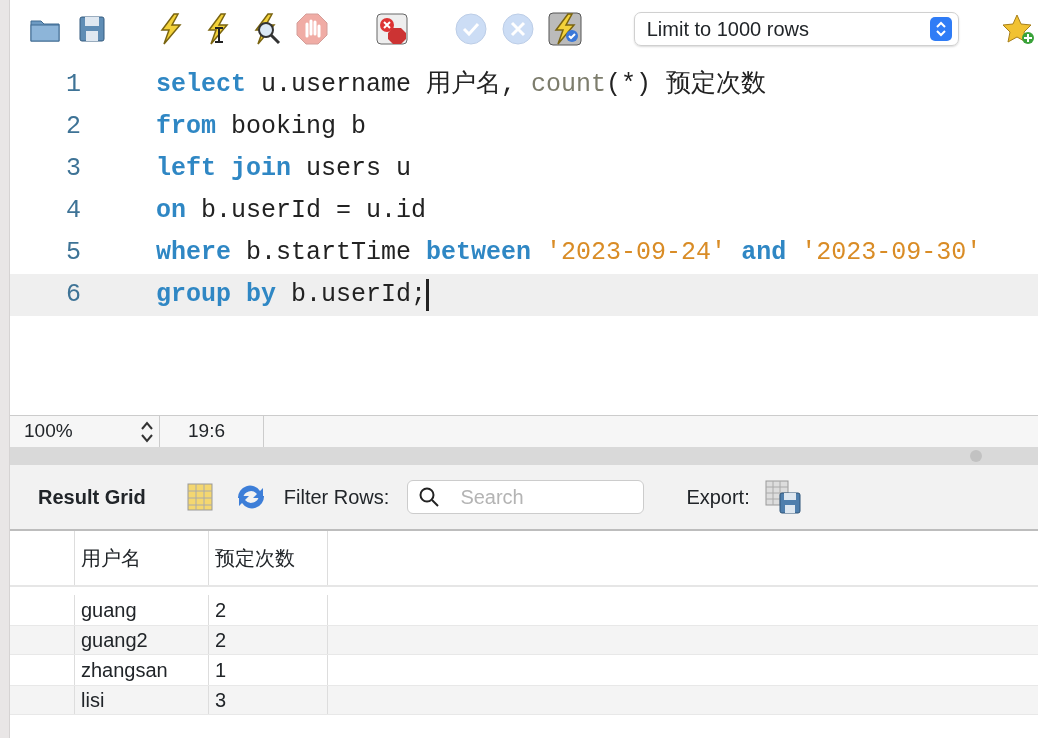 Image resolution: width=1038 pixels, height=738 pixels. I want to click on export-grid-save-icon, so click(782, 497).